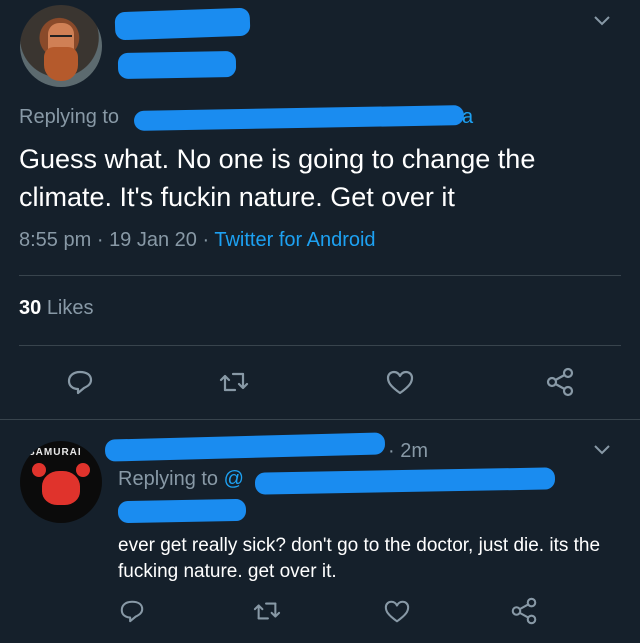 The image size is (640, 643). What do you see at coordinates (405, 481) in the screenshot?
I see `redacted-reply-targets` at bounding box center [405, 481].